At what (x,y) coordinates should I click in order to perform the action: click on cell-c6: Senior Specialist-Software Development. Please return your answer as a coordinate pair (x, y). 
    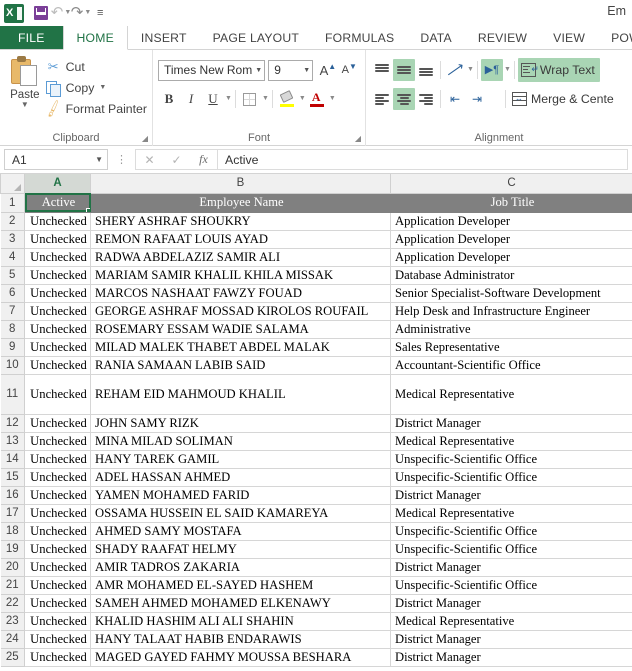
    Looking at the image, I should click on (511, 293).